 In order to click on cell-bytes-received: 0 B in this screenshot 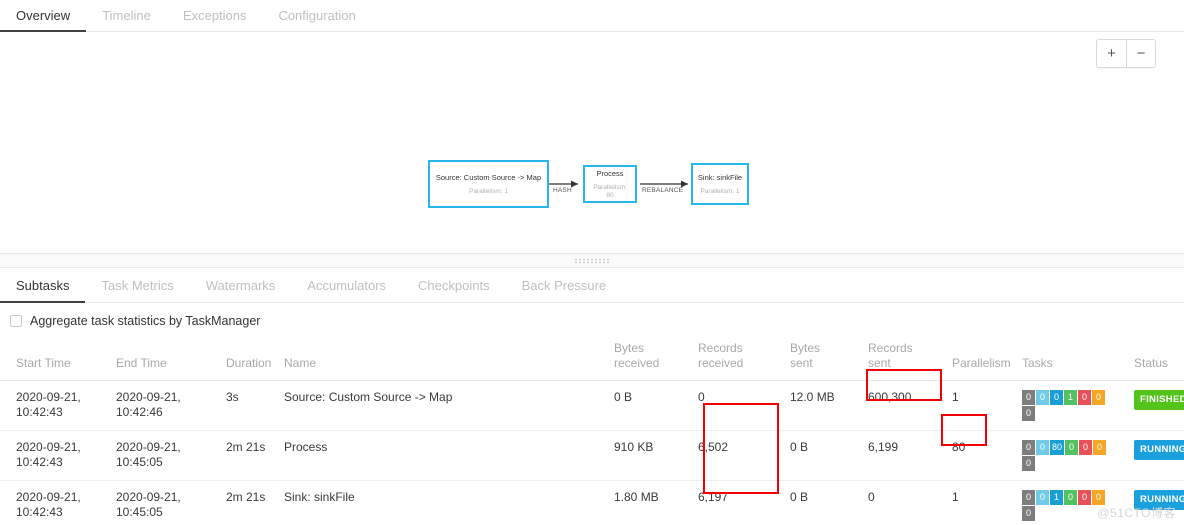, I will do `click(650, 405)`.